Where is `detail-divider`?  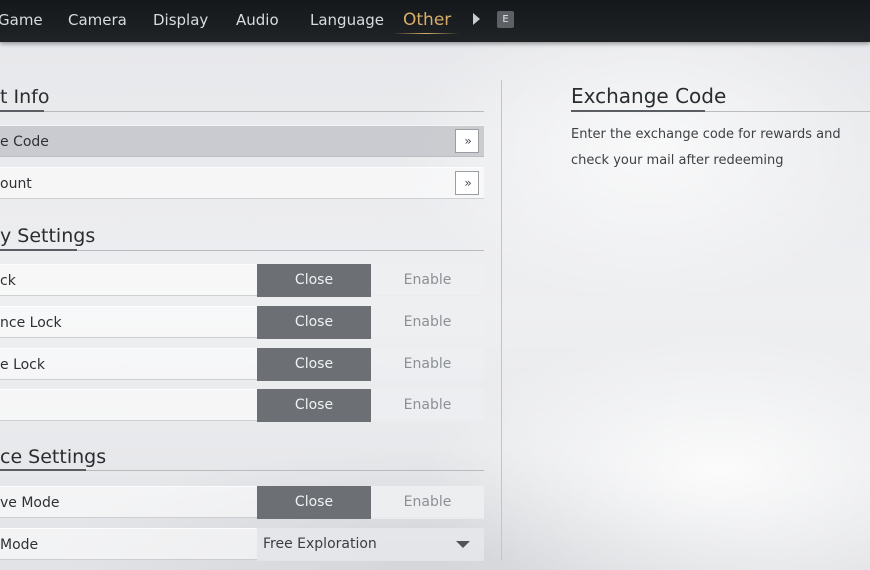 detail-divider is located at coordinates (720, 111).